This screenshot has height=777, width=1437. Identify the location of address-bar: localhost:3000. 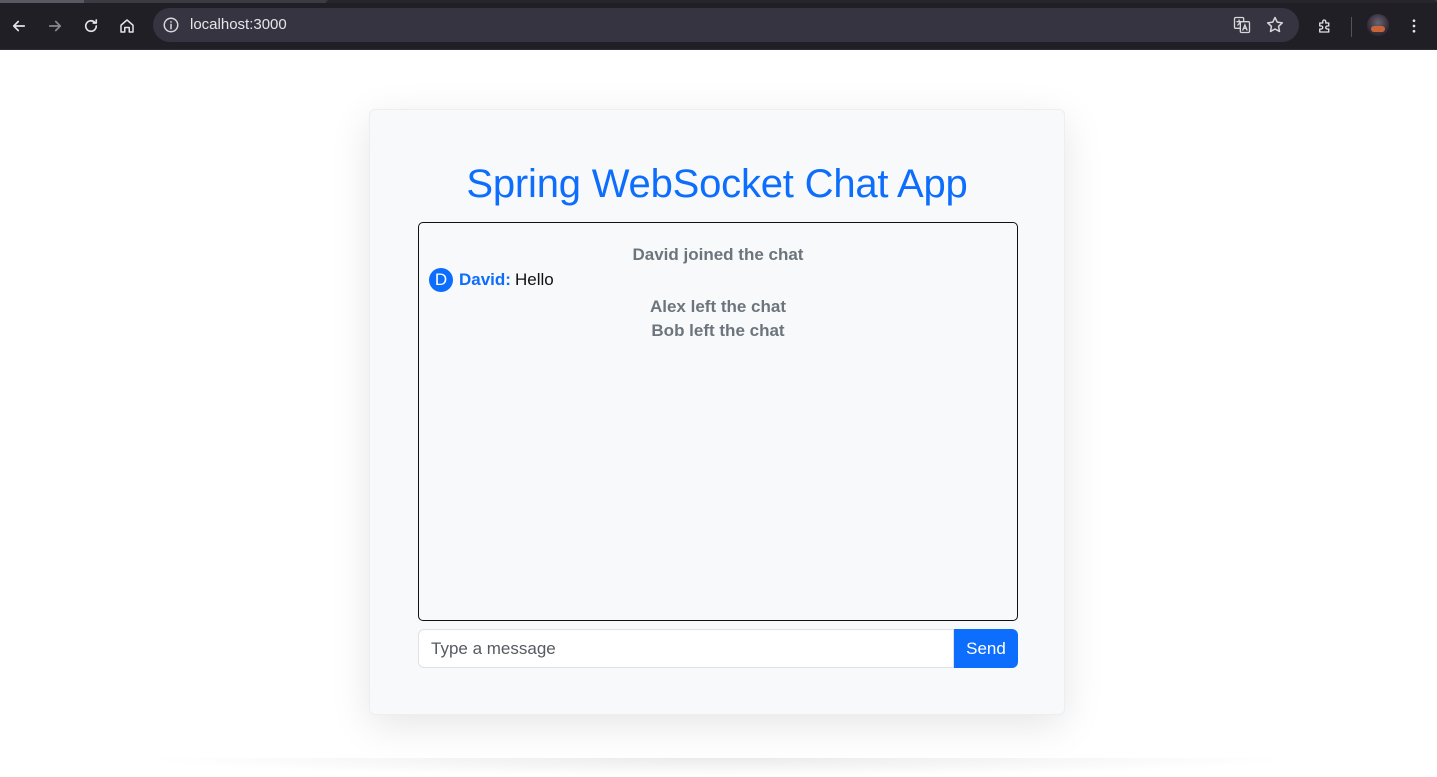
(726, 25).